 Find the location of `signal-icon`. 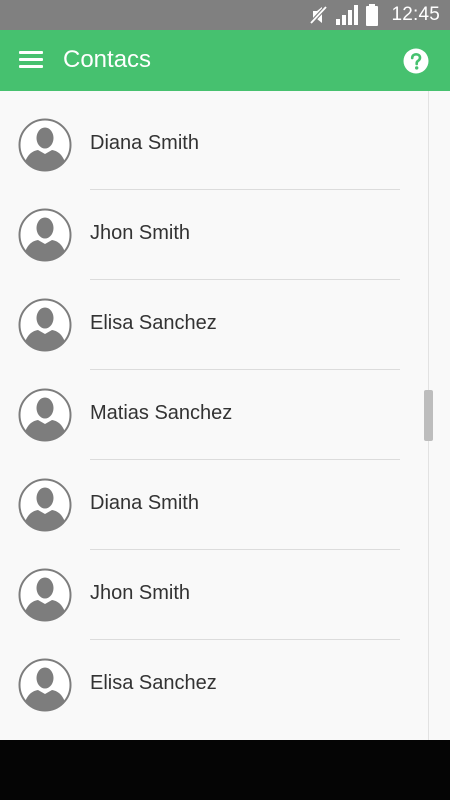

signal-icon is located at coordinates (347, 15).